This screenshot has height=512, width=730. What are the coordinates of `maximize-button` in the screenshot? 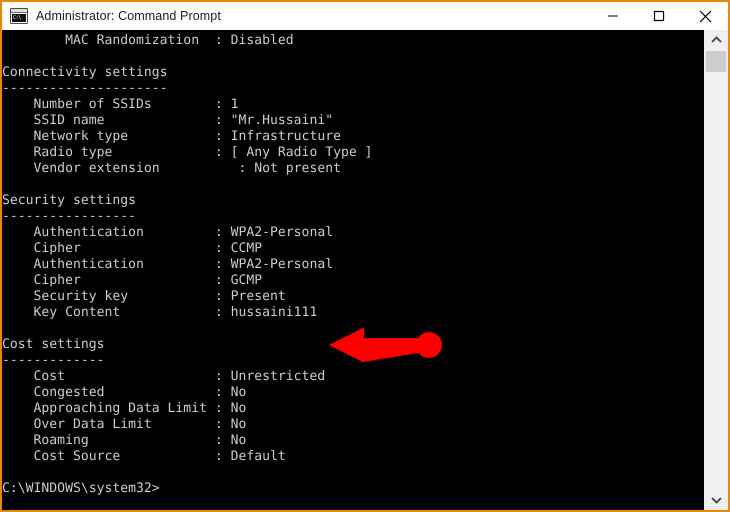 It's located at (659, 16).